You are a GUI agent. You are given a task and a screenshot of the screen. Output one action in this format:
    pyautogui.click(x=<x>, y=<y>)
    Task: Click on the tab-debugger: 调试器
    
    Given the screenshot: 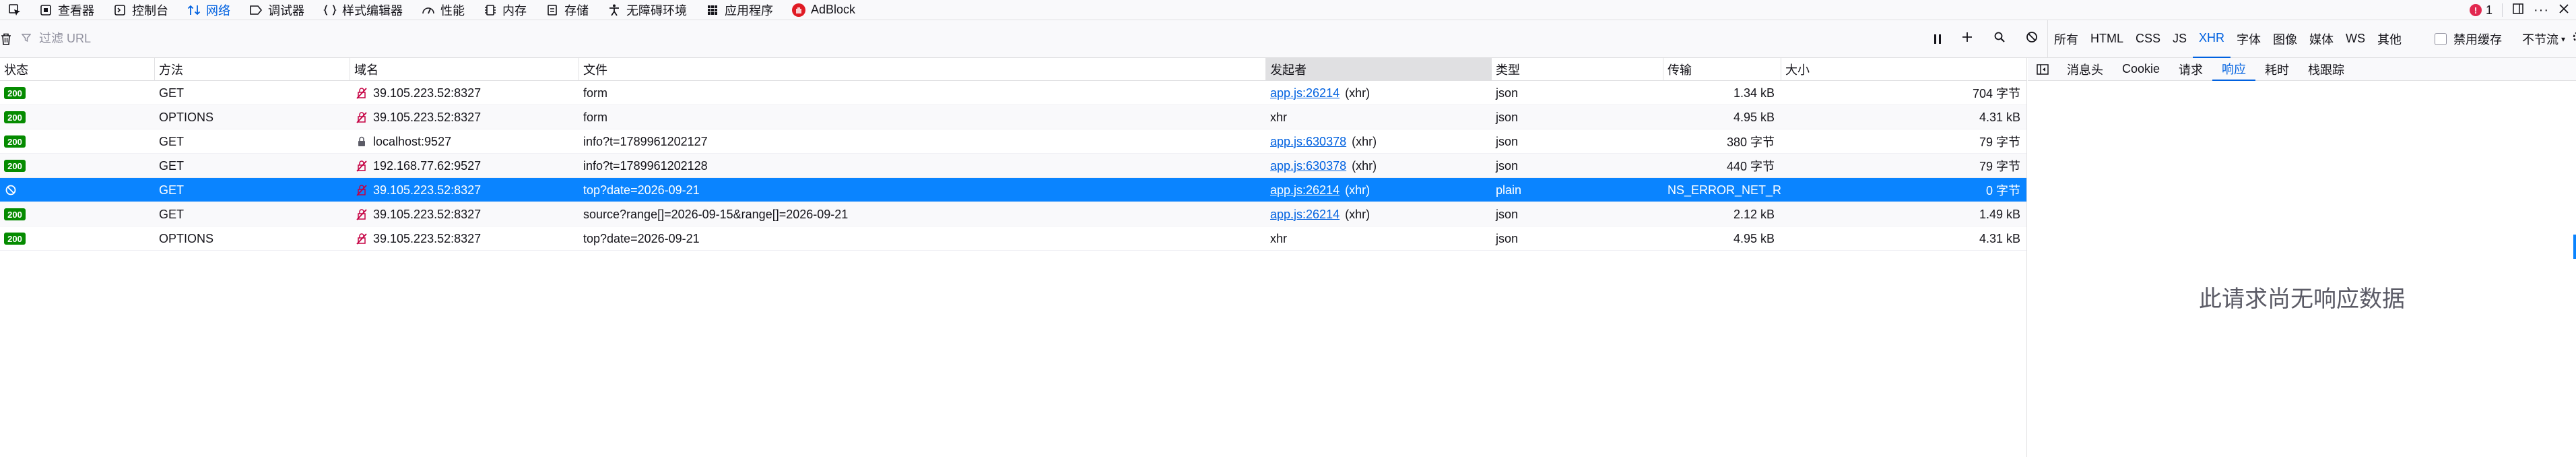 What is the action you would take?
    pyautogui.click(x=277, y=10)
    